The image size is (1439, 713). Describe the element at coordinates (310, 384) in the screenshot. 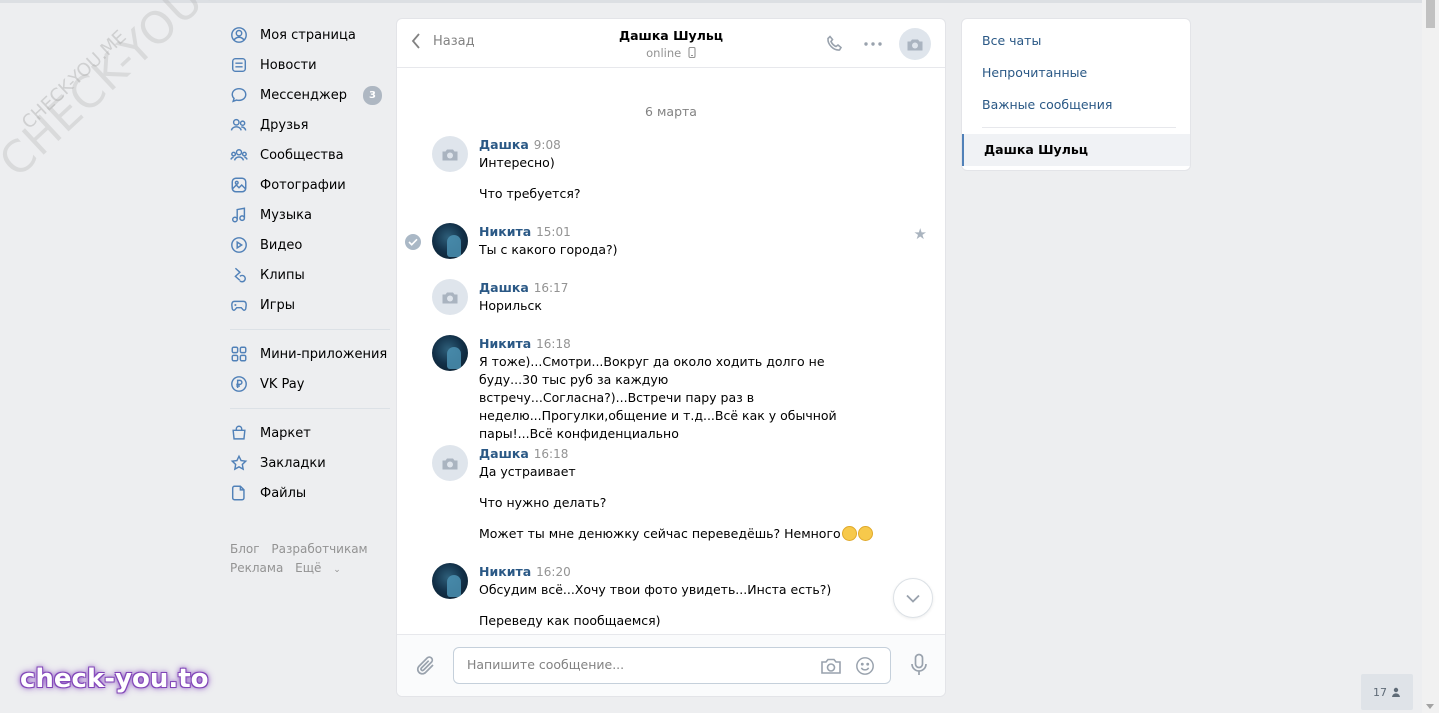

I see `nav-item-vkpay: VK Pay` at that location.